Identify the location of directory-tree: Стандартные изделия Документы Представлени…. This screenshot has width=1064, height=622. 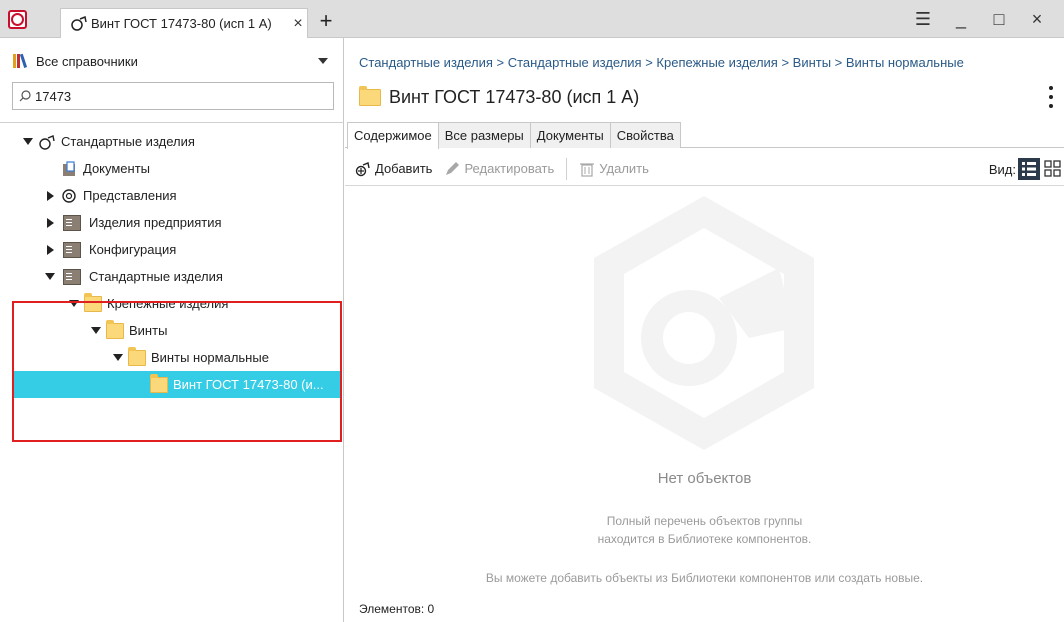
(171, 263).